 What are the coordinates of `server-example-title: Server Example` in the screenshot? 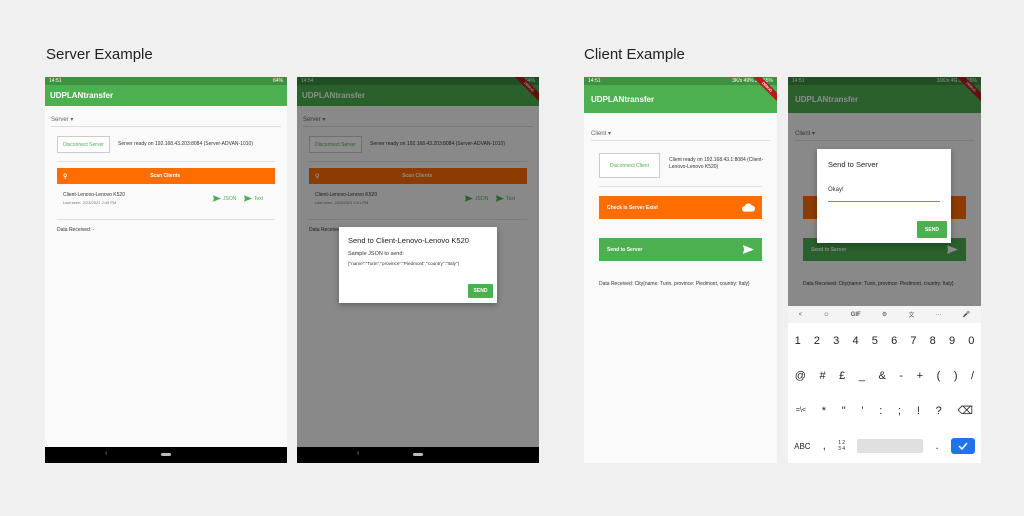 It's located at (99, 54).